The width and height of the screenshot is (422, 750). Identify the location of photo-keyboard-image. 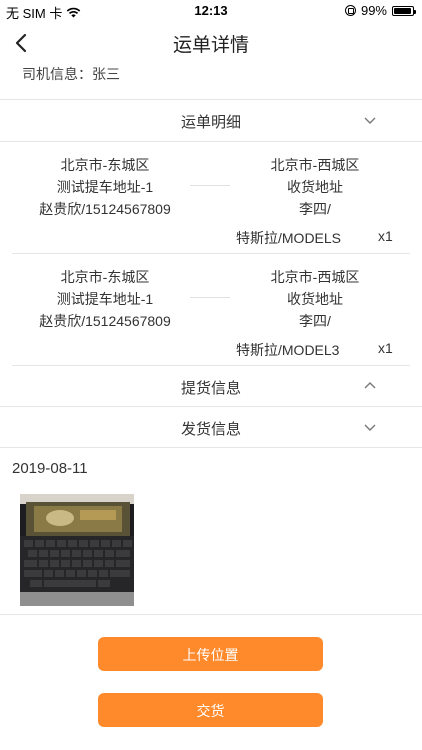
(77, 550).